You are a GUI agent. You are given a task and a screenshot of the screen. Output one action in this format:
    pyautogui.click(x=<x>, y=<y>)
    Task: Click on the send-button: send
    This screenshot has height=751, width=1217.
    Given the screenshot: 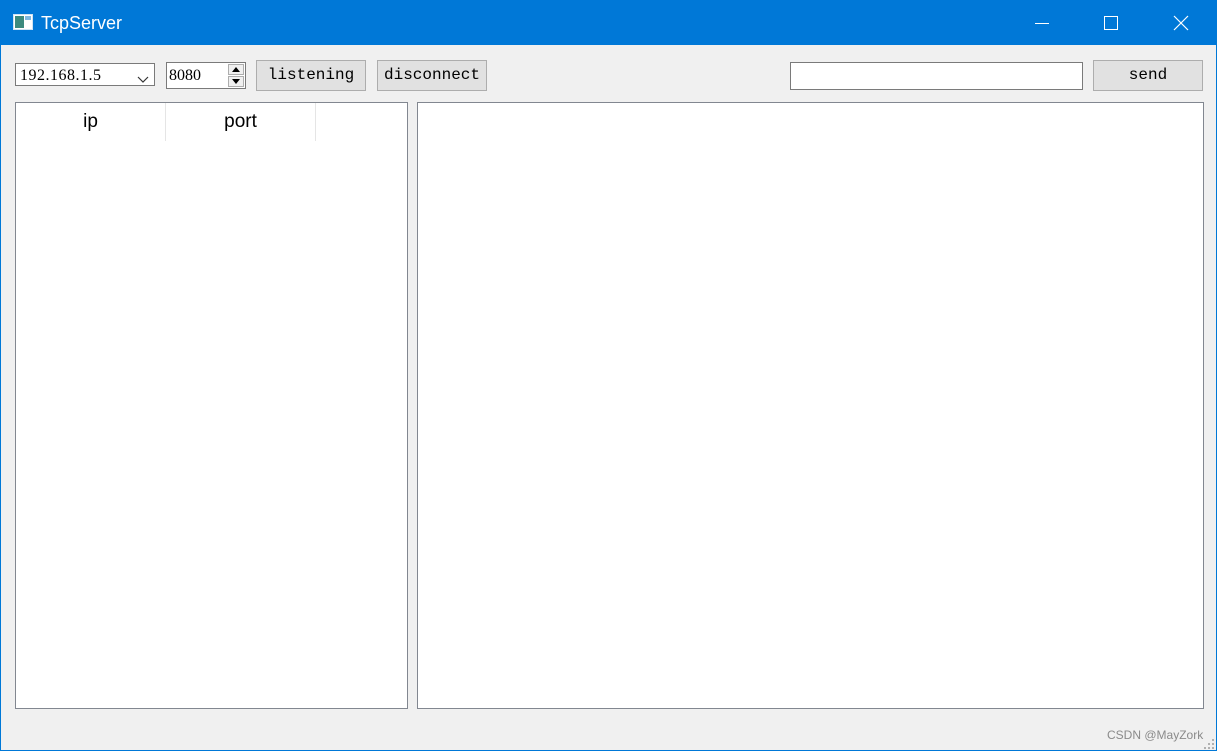 What is the action you would take?
    pyautogui.click(x=1148, y=75)
    